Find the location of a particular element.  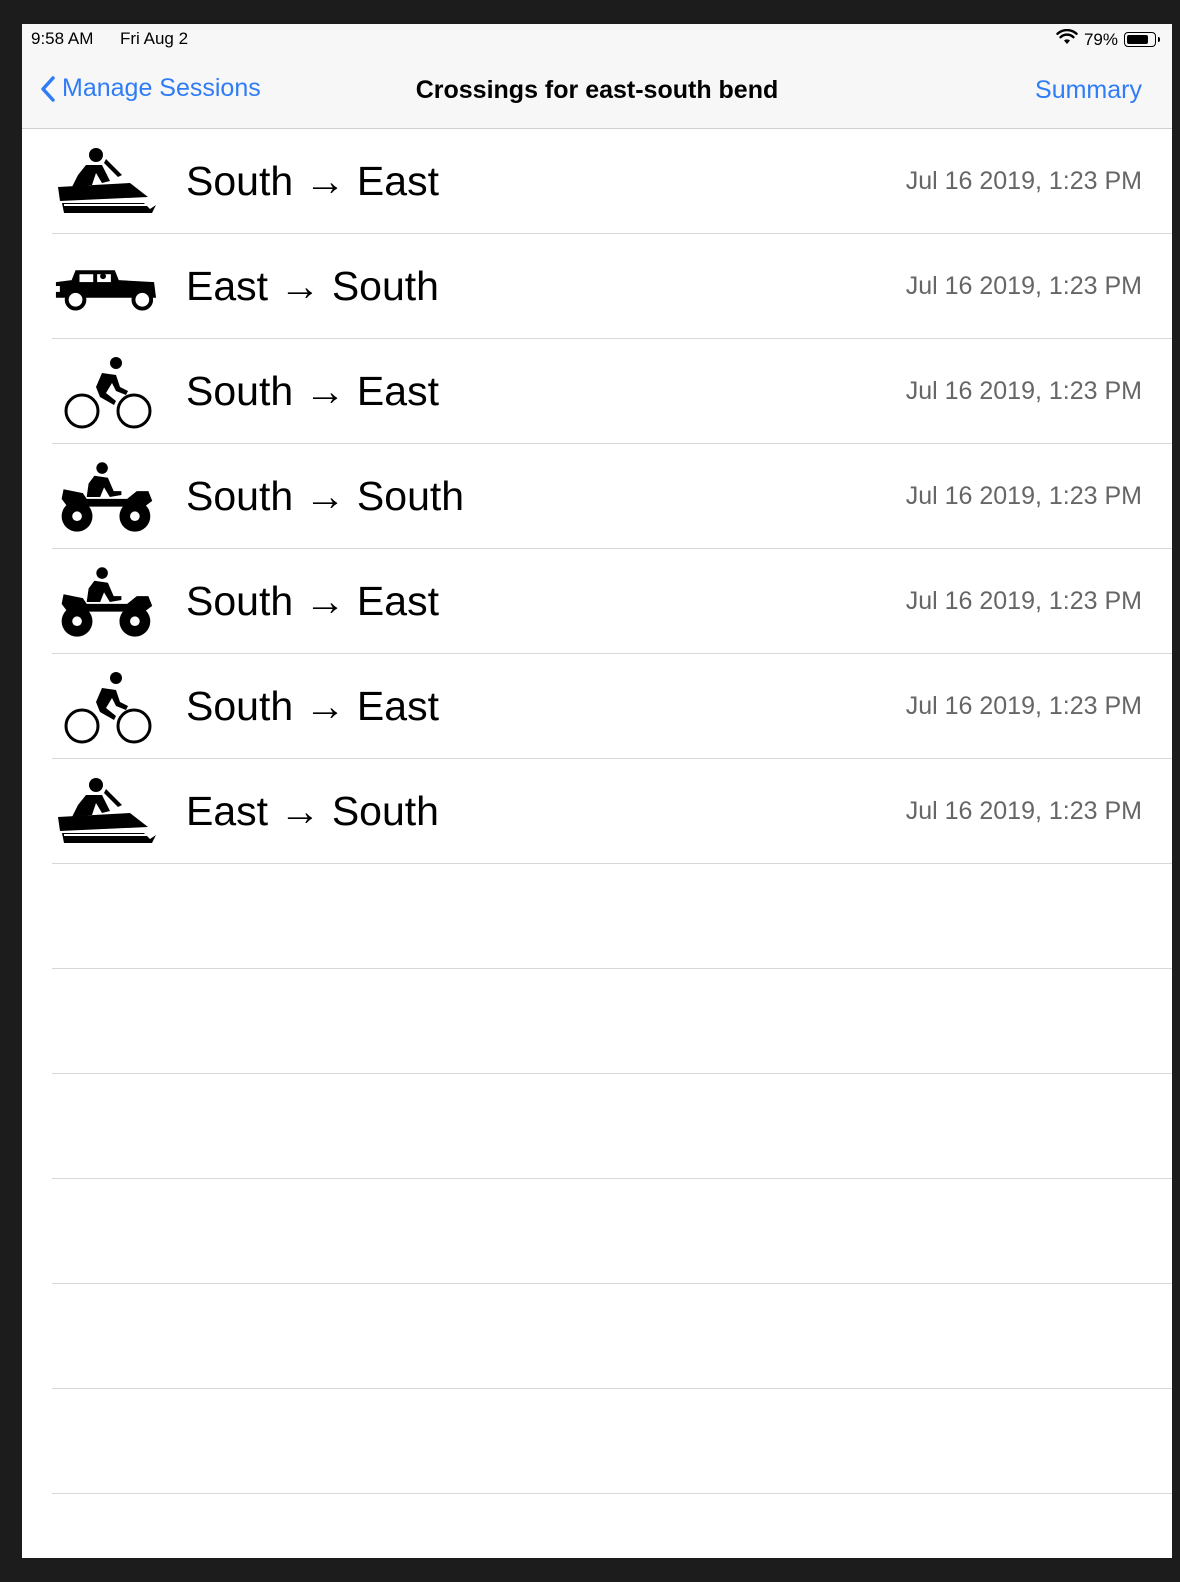

summary-button: Summary is located at coordinates (1088, 90).